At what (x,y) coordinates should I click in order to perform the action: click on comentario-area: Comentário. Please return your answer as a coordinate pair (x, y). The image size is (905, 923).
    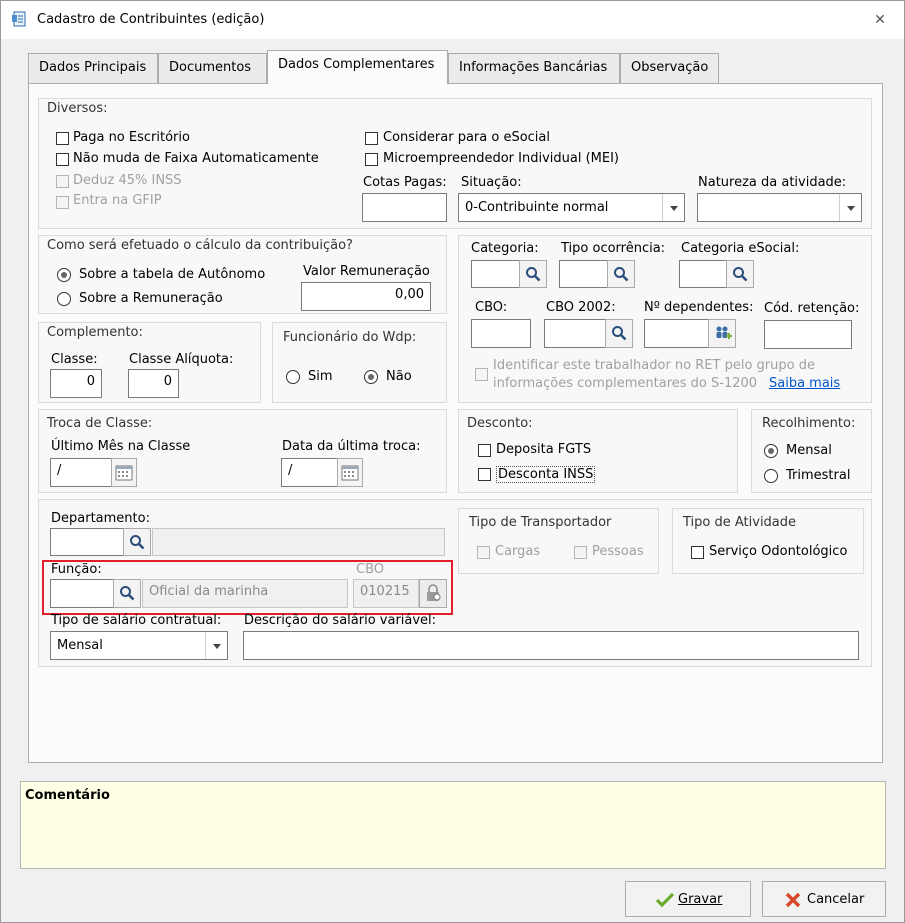
    Looking at the image, I should click on (453, 825).